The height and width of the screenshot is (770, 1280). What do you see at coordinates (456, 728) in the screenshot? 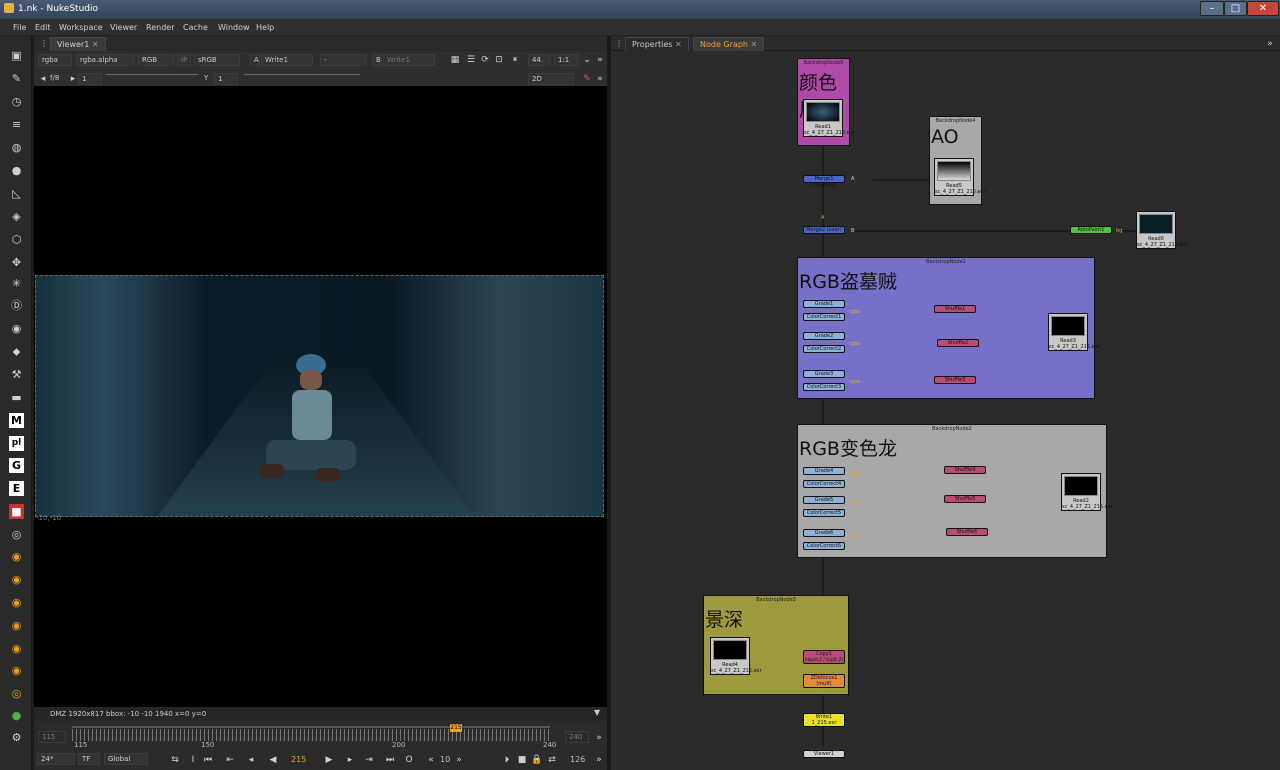
I see `playhead-marker: 215` at bounding box center [456, 728].